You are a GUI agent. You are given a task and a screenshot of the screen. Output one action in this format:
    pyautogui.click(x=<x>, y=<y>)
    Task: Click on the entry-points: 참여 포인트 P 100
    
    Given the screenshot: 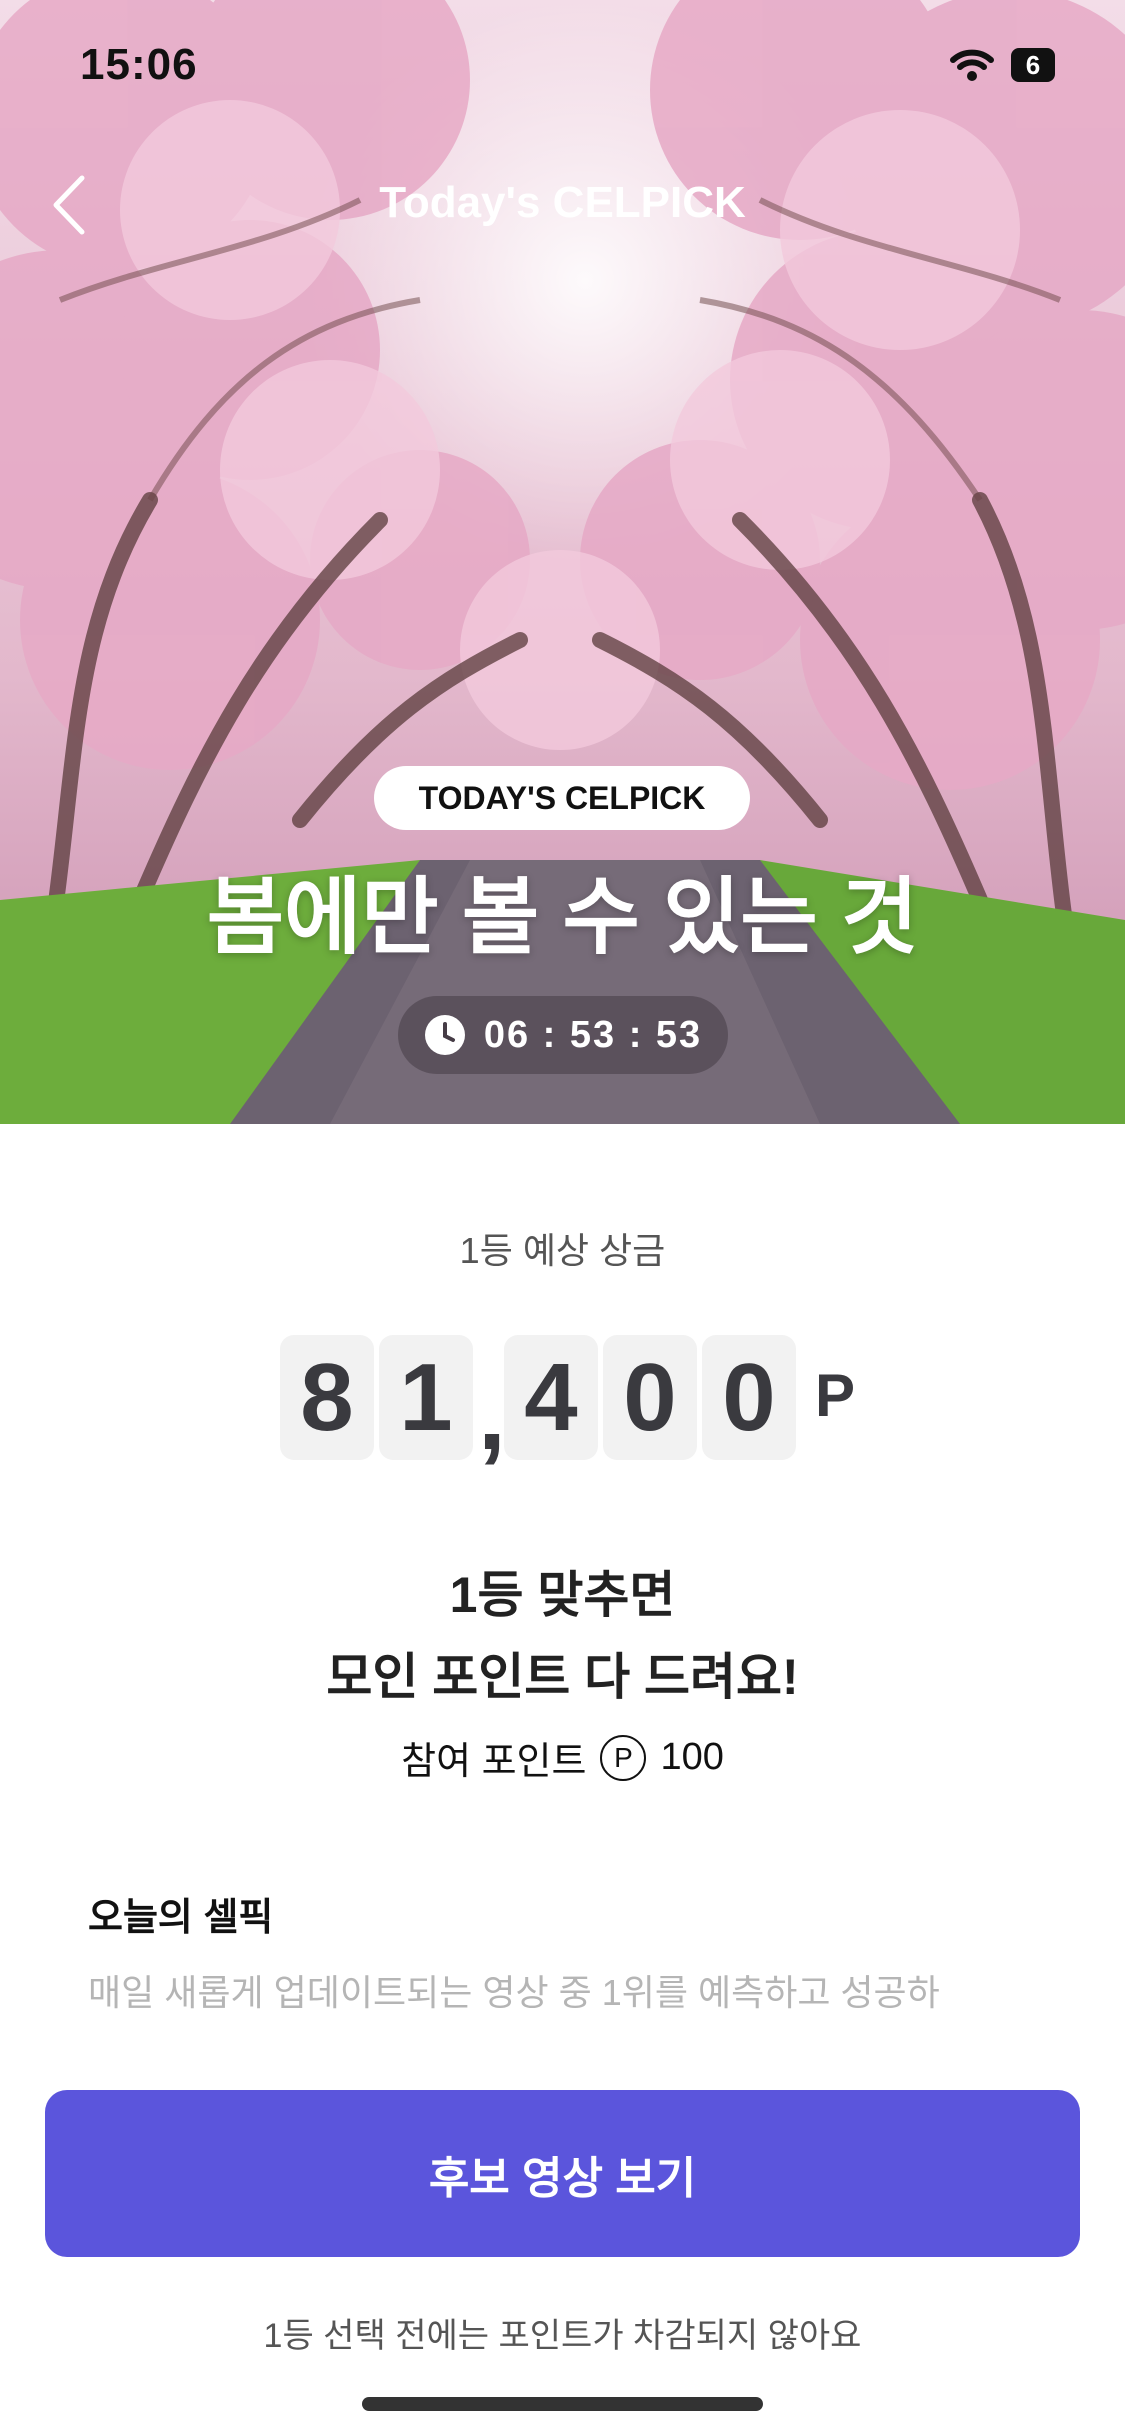 What is the action you would take?
    pyautogui.click(x=562, y=1757)
    